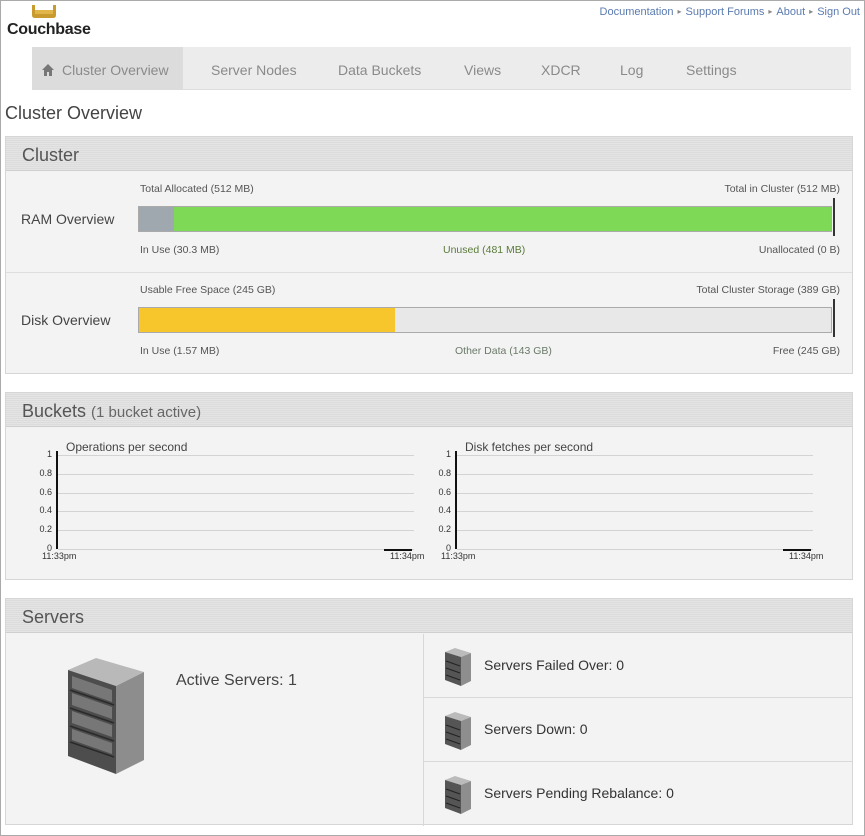 The height and width of the screenshot is (836, 865). I want to click on servers-title: Servers, so click(53, 617).